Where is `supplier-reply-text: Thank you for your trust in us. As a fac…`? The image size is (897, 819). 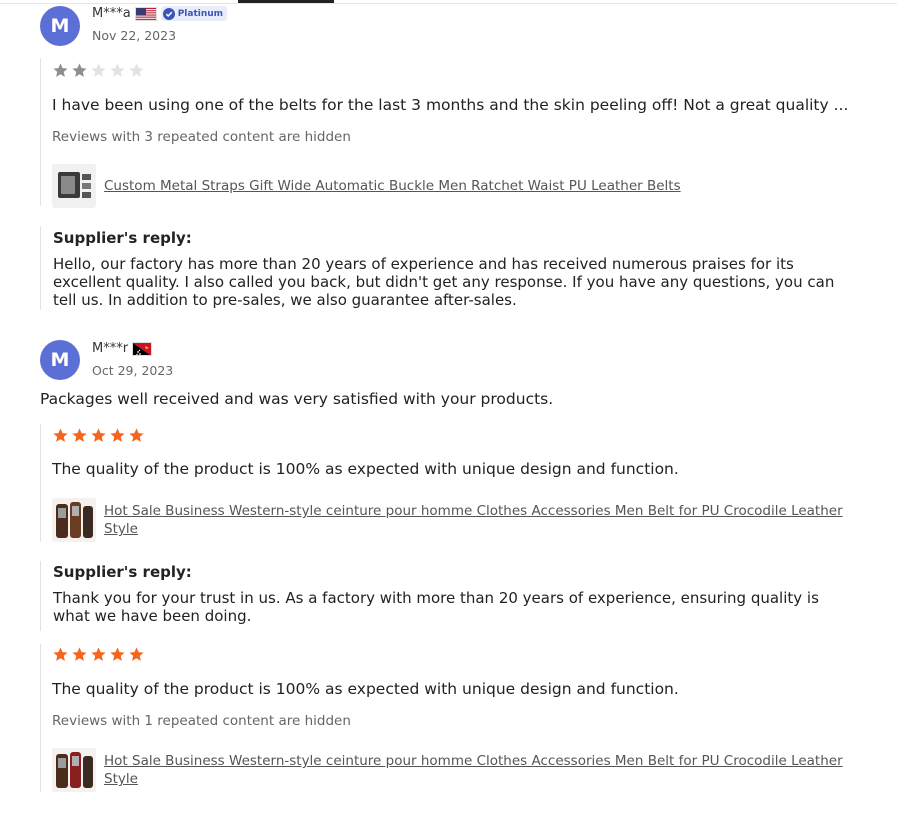 supplier-reply-text: Thank you for your trust in us. As a fac… is located at coordinates (436, 607).